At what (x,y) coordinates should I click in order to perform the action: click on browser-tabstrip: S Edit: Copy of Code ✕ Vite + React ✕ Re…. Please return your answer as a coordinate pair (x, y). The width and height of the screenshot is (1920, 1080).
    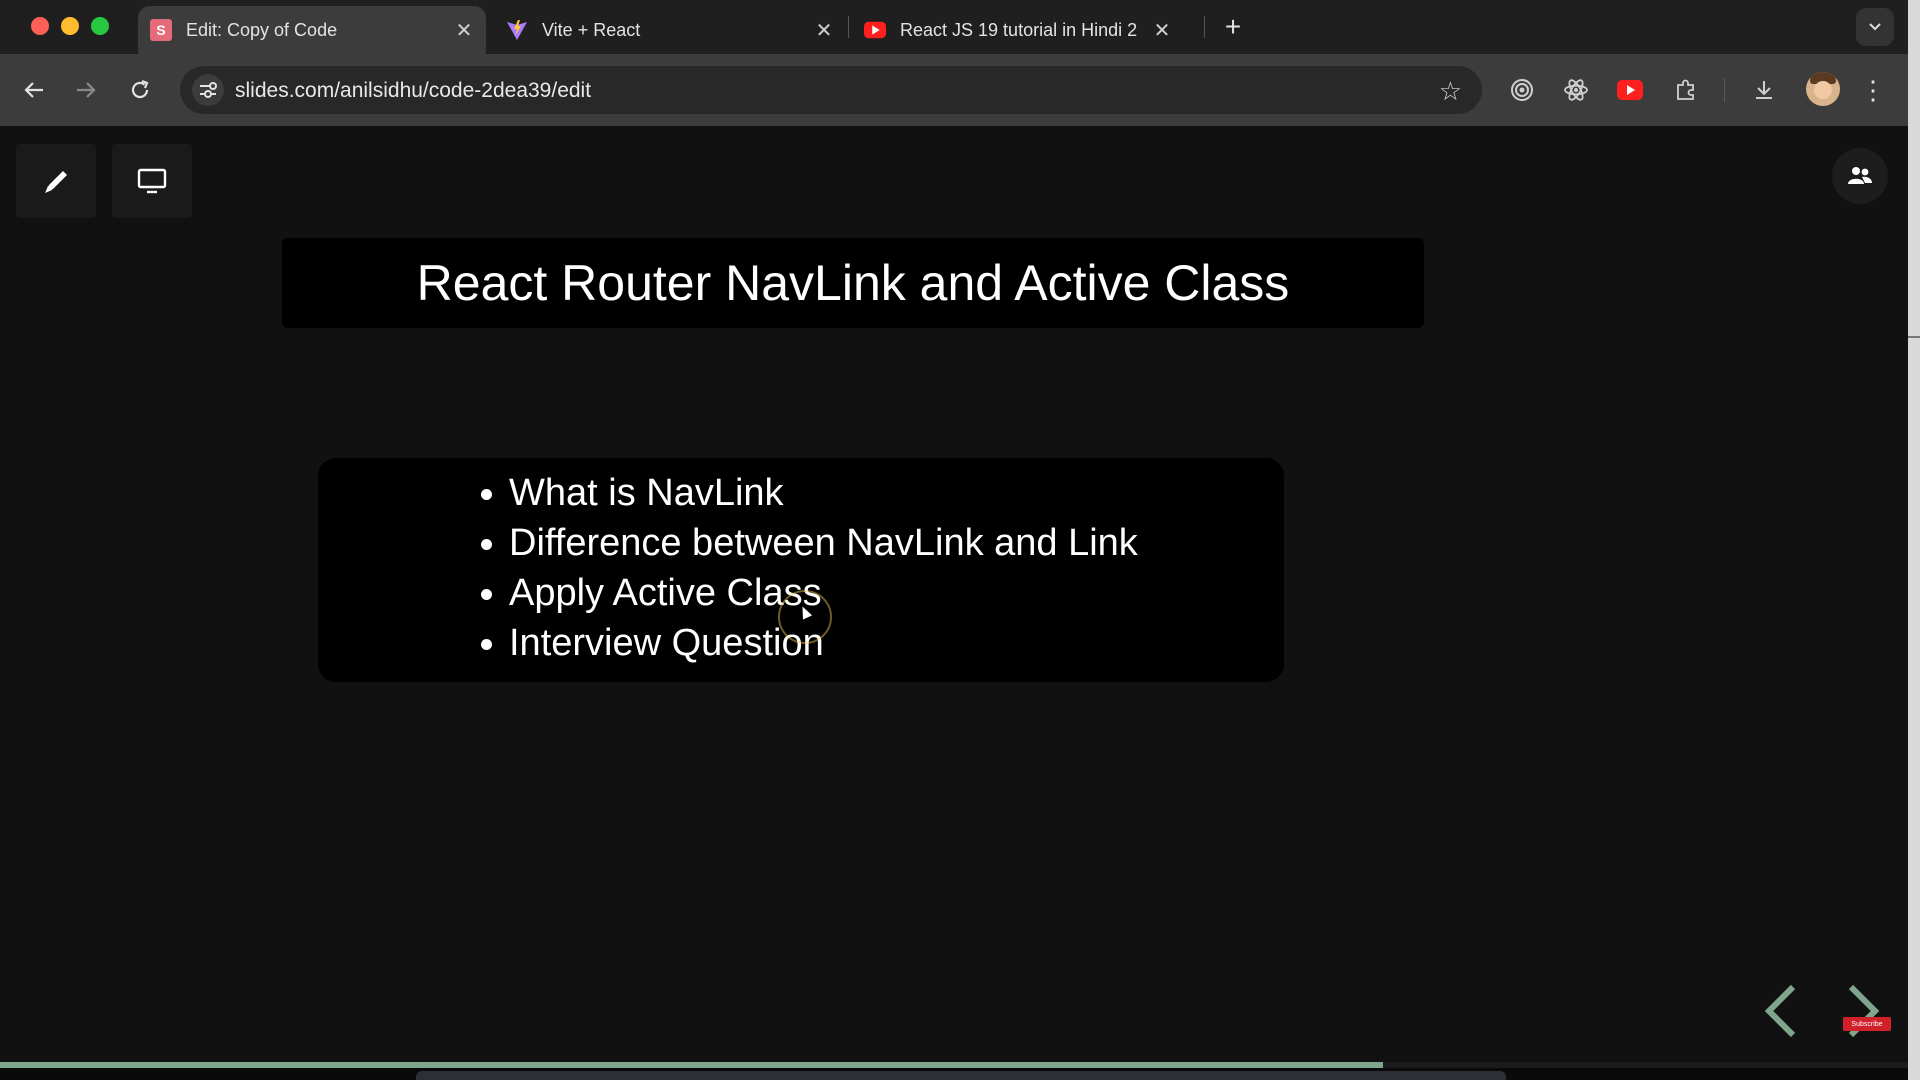
    Looking at the image, I should click on (954, 27).